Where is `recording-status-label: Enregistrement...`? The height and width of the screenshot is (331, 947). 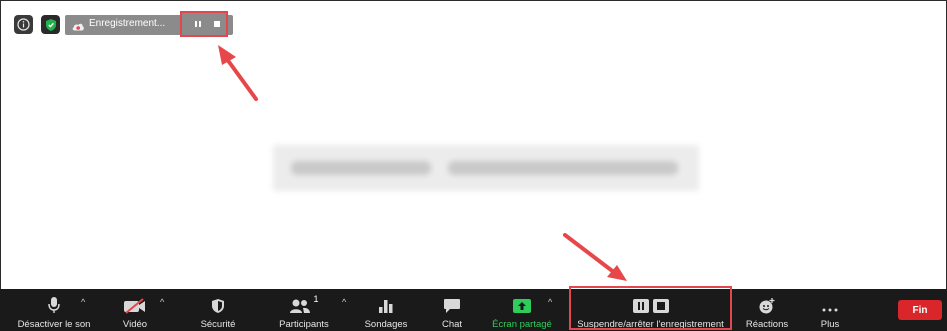
recording-status-label: Enregistrement... is located at coordinates (127, 23).